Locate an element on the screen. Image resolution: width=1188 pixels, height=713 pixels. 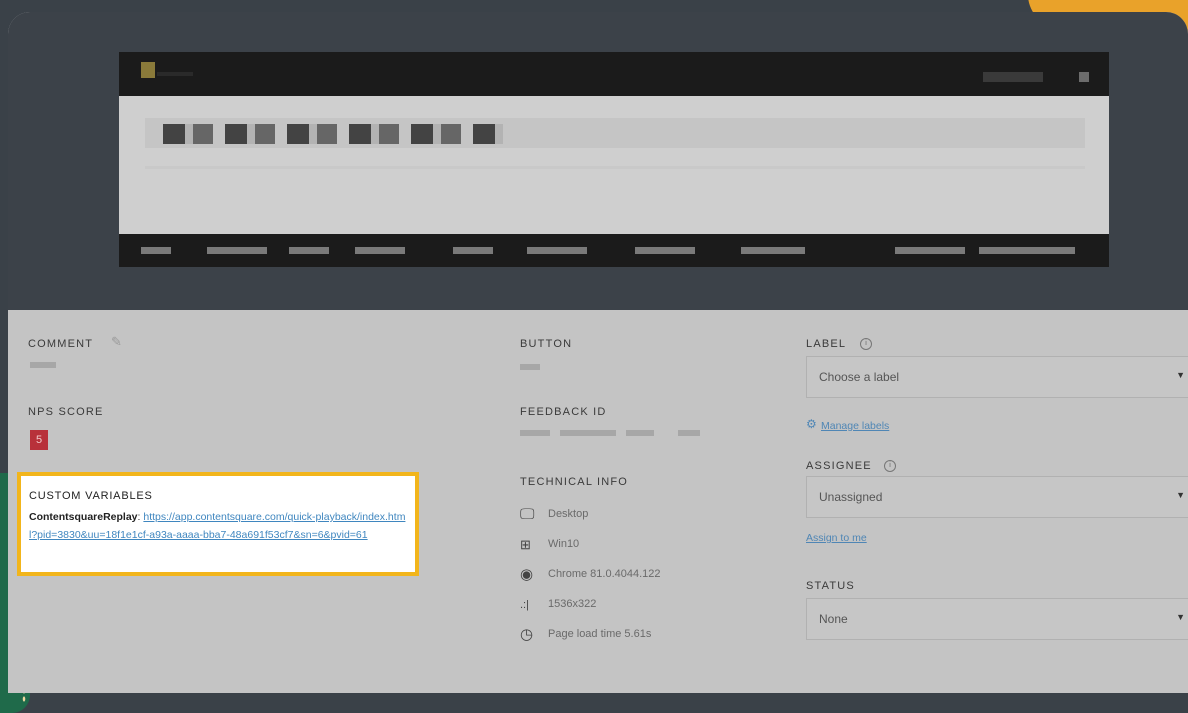
load-time-value: Page load time 5.61s is located at coordinates (600, 634).